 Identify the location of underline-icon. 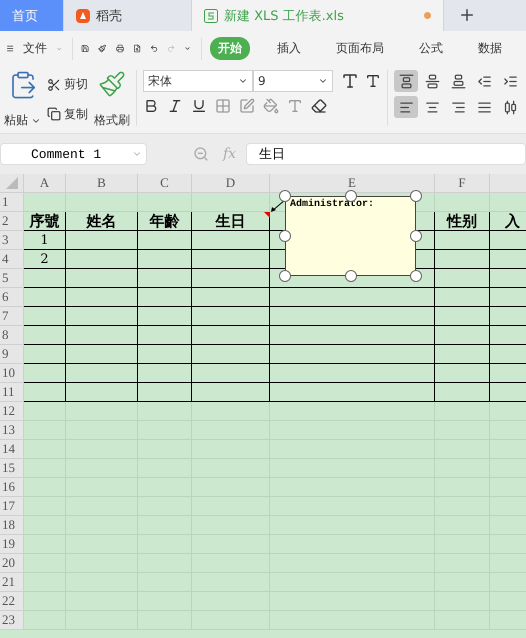
(199, 106).